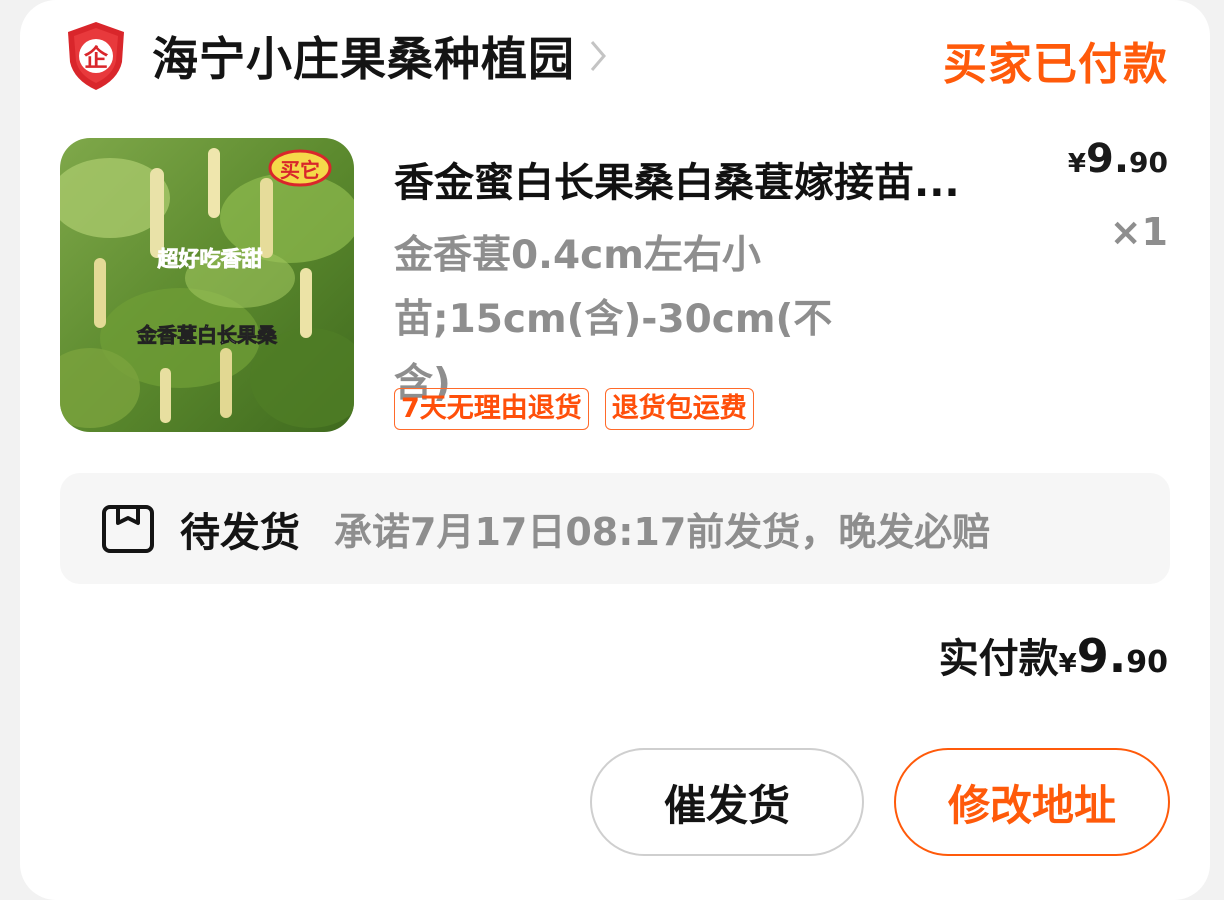  I want to click on thumbnail-caption: 金香葚白长果桑, so click(207, 335).